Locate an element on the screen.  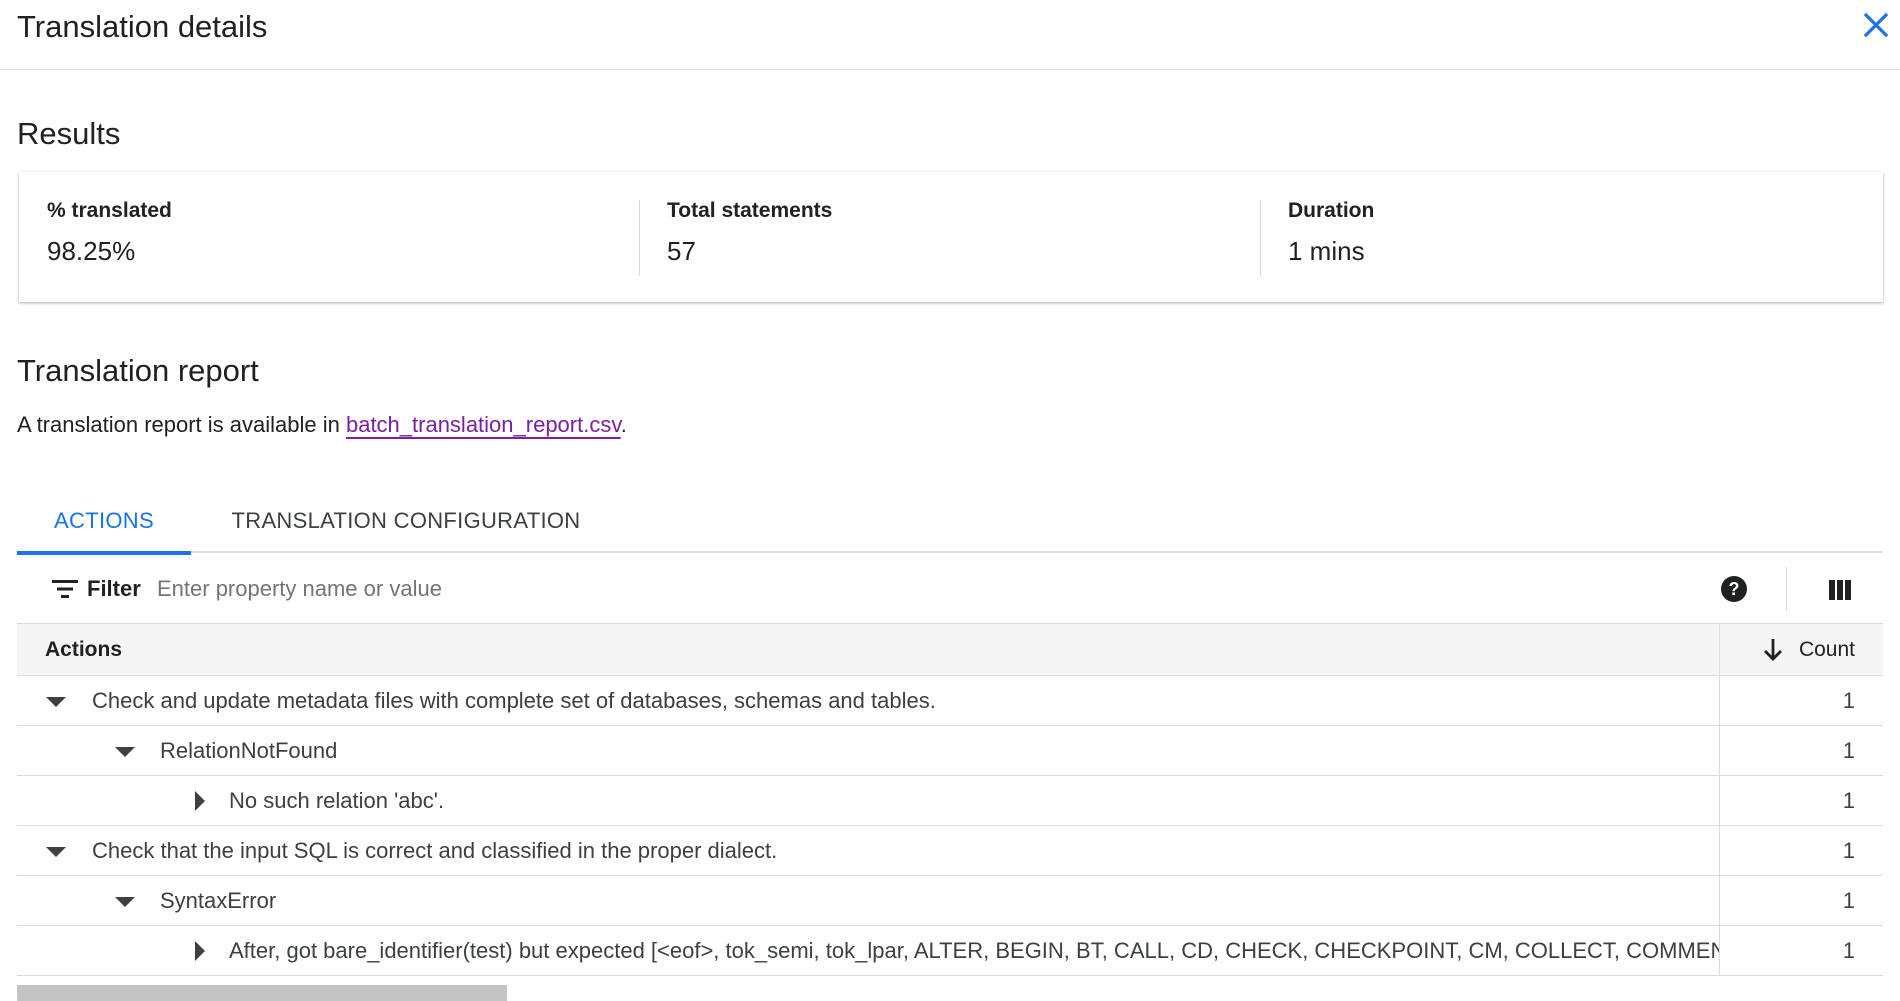
filter-label: Filter is located at coordinates (114, 589).